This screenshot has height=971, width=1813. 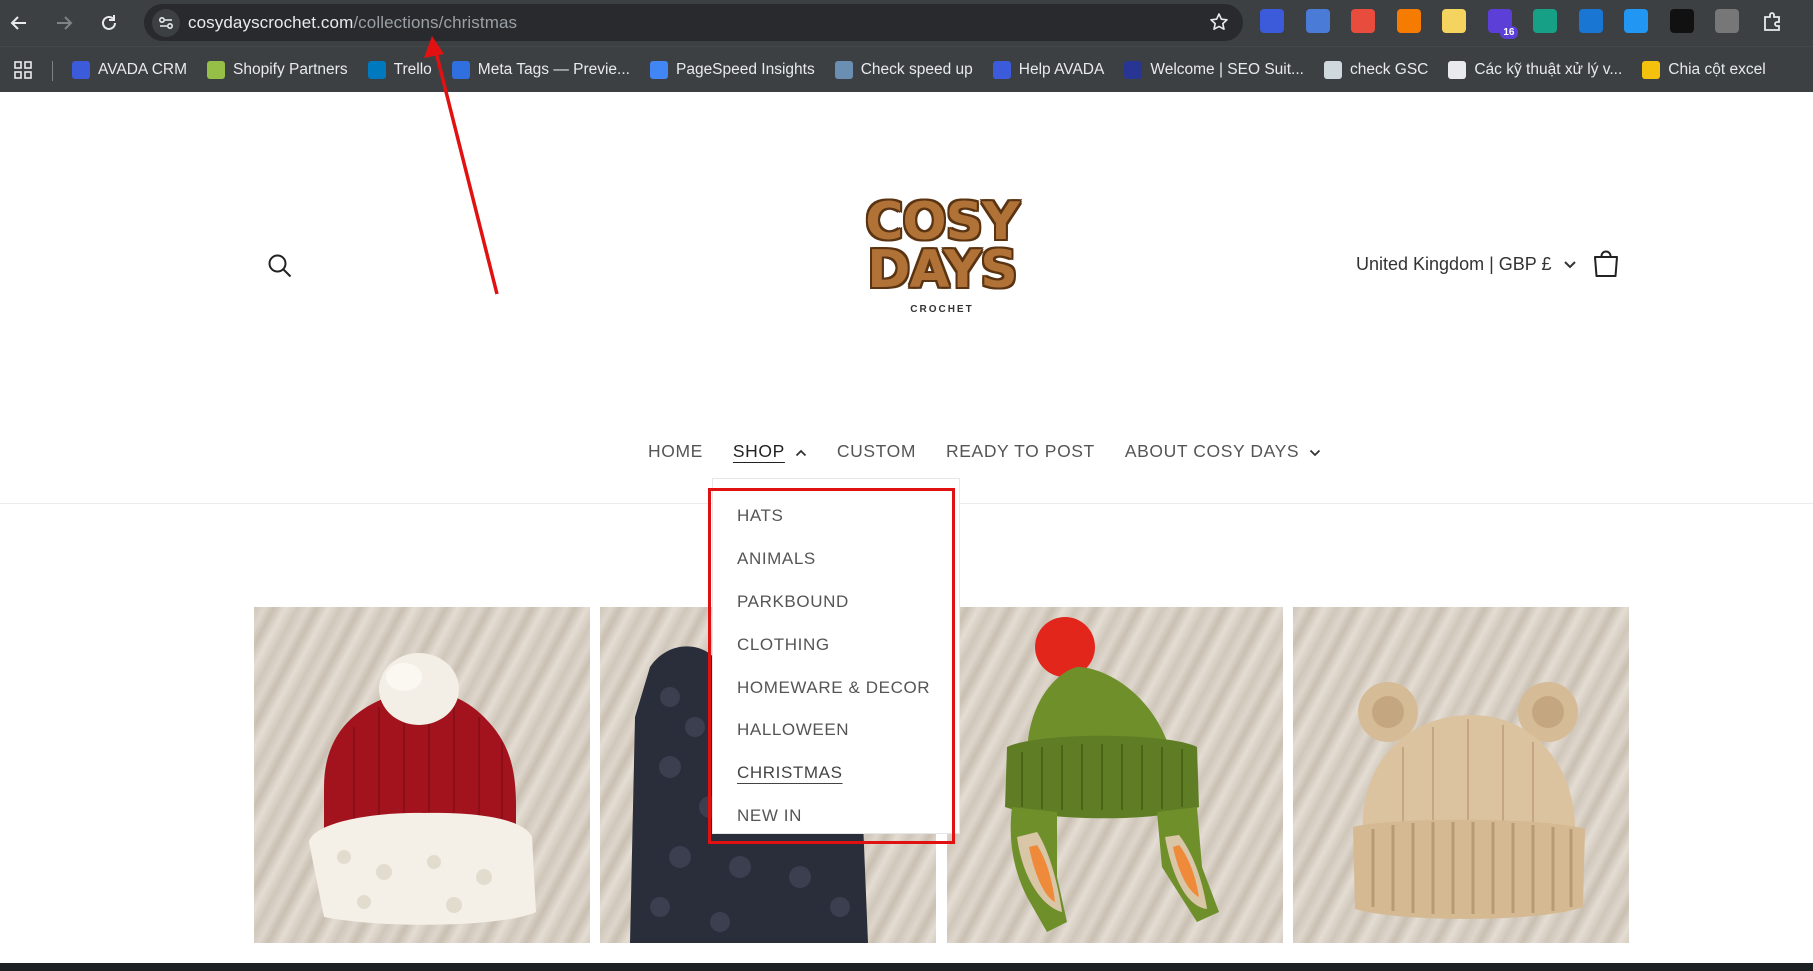 I want to click on arrow-right-icon, so click(x=65, y=23).